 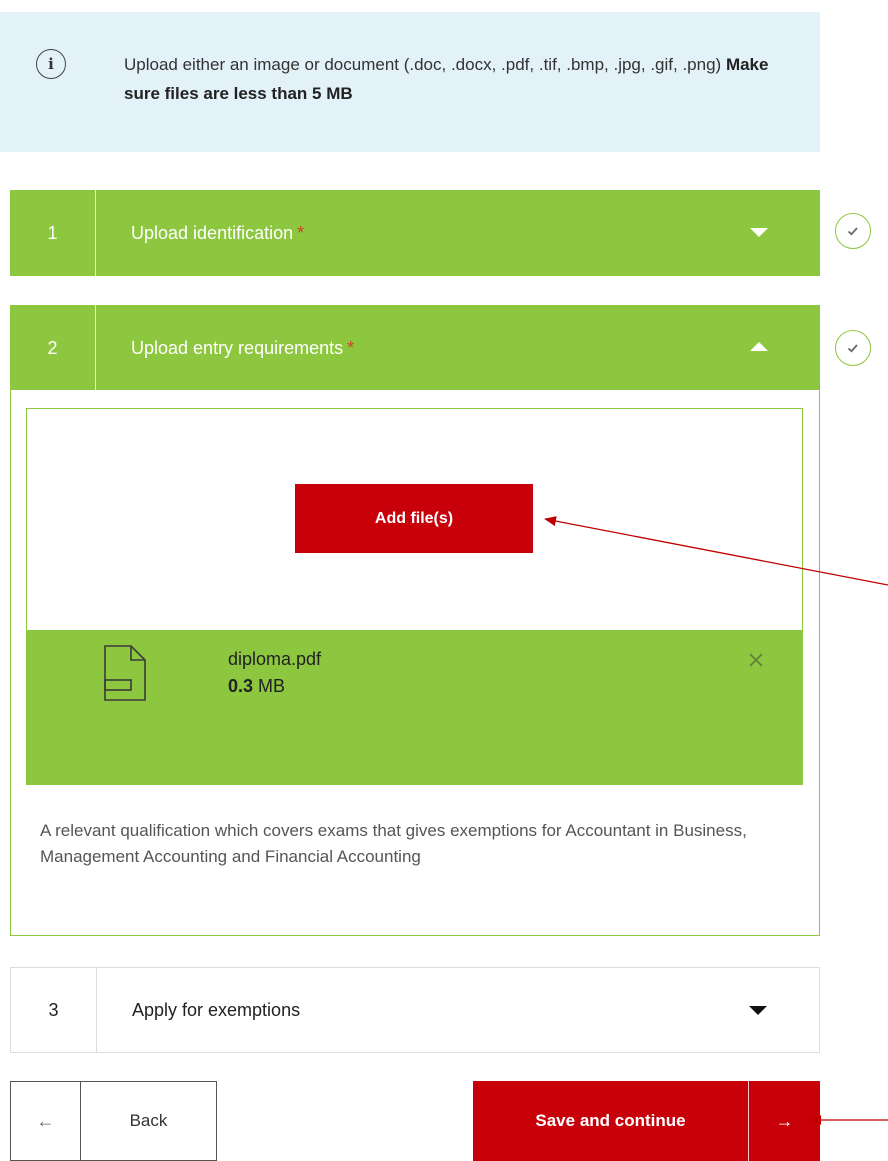 What do you see at coordinates (216, 1009) in the screenshot?
I see `step-3-title: Apply for exemptions` at bounding box center [216, 1009].